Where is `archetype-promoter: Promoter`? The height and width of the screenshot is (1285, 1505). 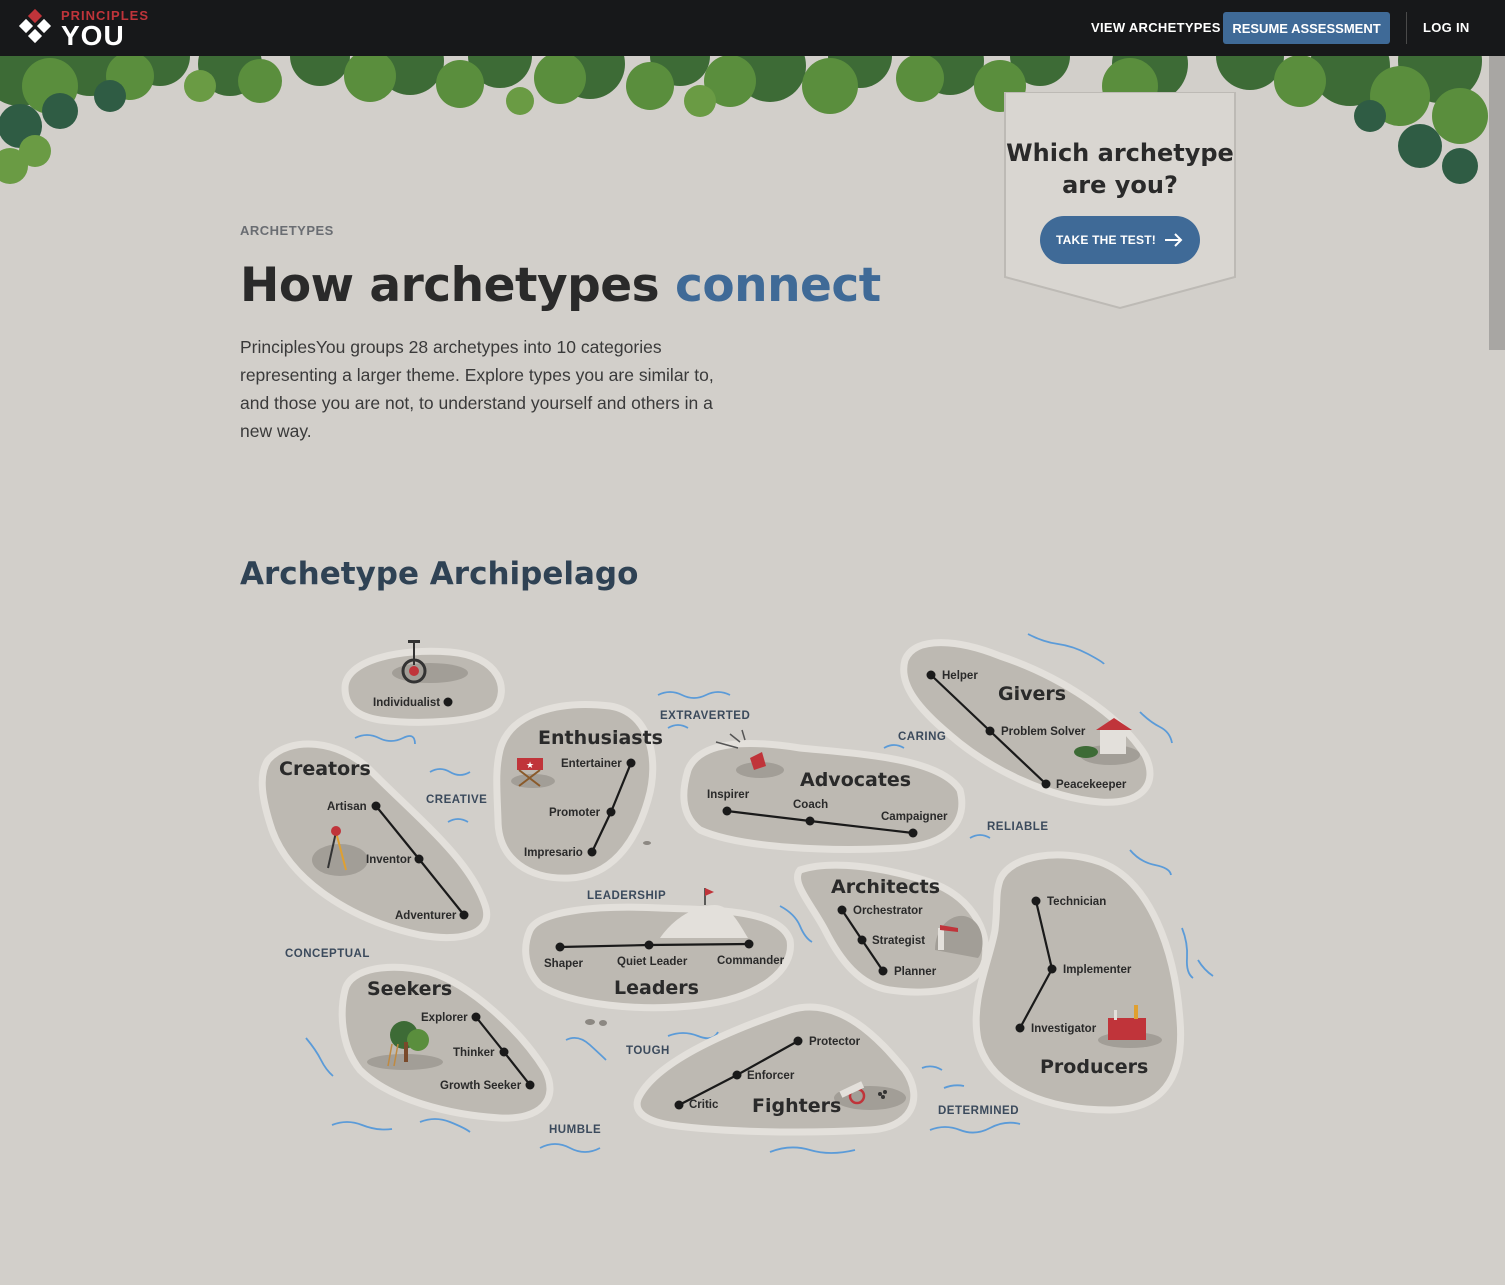 archetype-promoter: Promoter is located at coordinates (575, 813).